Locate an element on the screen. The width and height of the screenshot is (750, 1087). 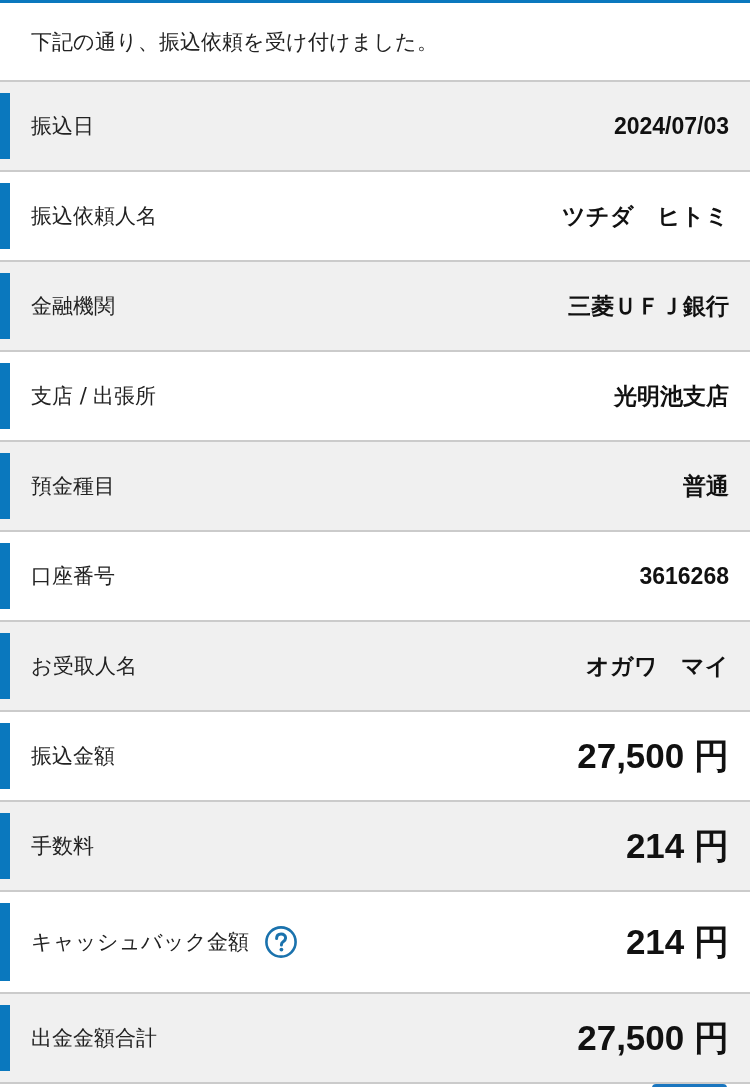
field-label: 口座番号 is located at coordinates (73, 576).